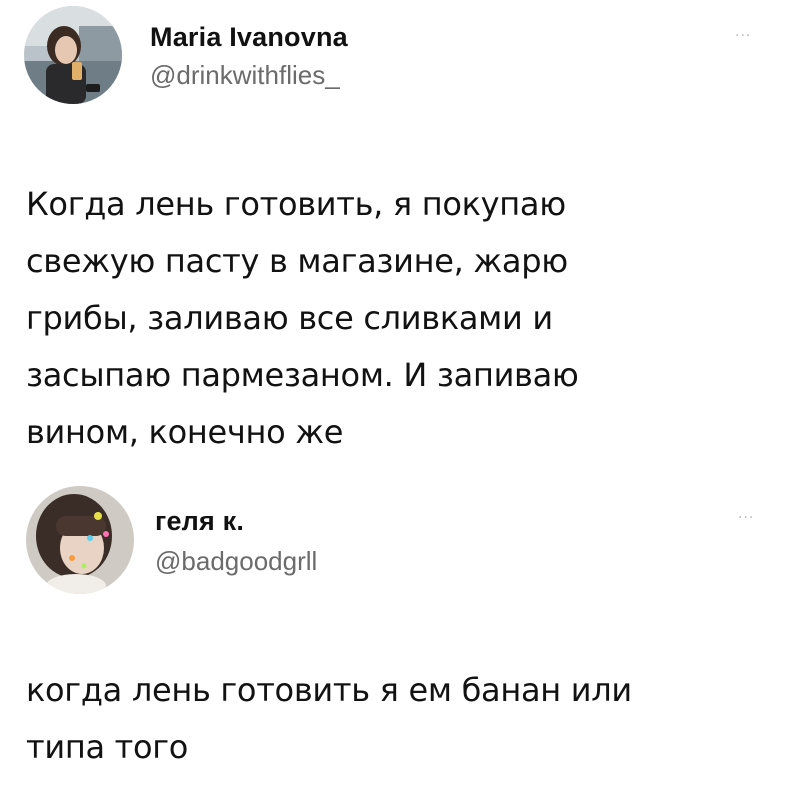  What do you see at coordinates (302, 375) in the screenshot?
I see `text-line: засыпаю пармезаном. И запиваю` at bounding box center [302, 375].